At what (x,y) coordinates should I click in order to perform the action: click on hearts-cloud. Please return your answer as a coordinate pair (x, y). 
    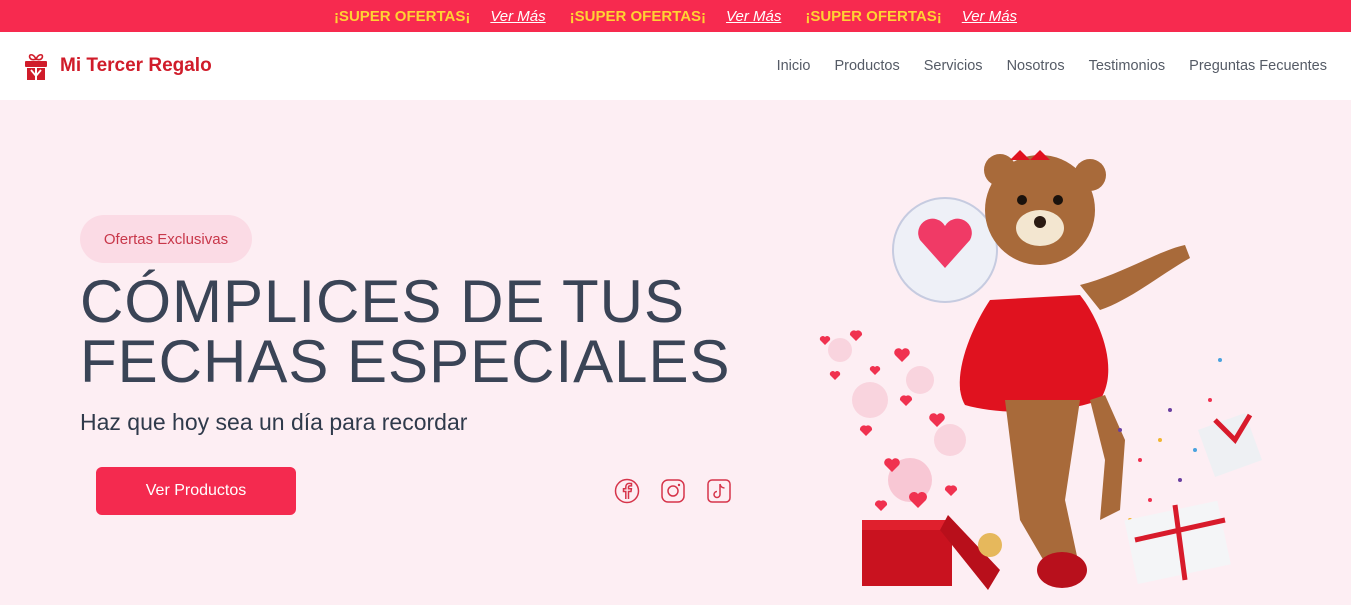
    Looking at the image, I should click on (896, 433).